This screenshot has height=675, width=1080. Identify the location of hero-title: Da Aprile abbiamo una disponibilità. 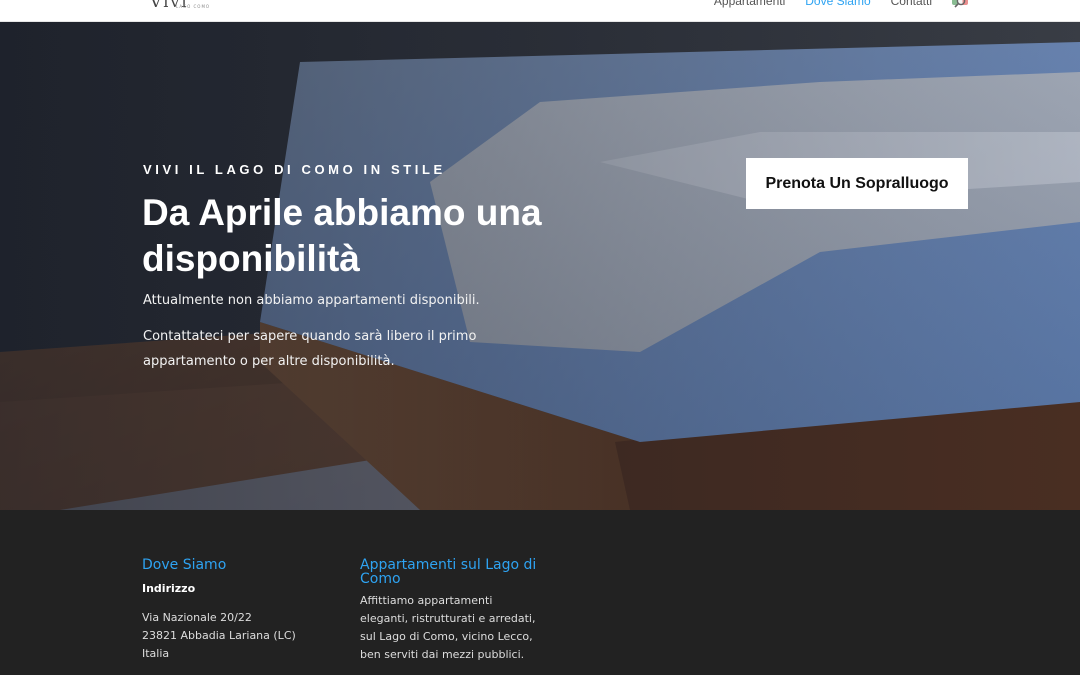
(342, 235).